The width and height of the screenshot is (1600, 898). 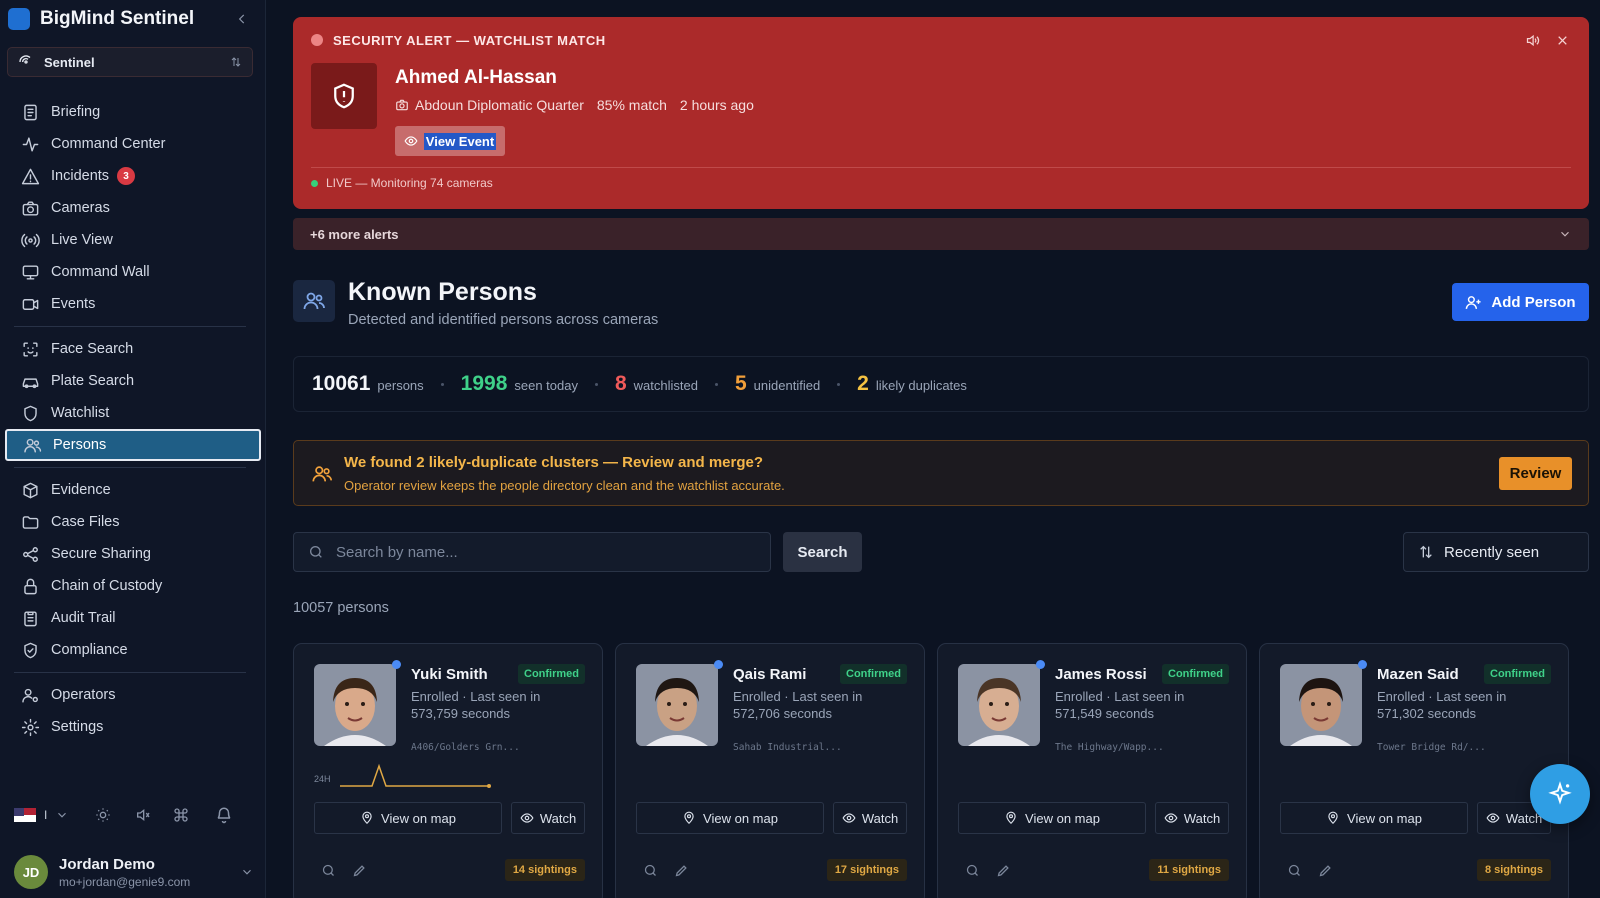 What do you see at coordinates (450, 141) in the screenshot?
I see `view-event-button: View Event` at bounding box center [450, 141].